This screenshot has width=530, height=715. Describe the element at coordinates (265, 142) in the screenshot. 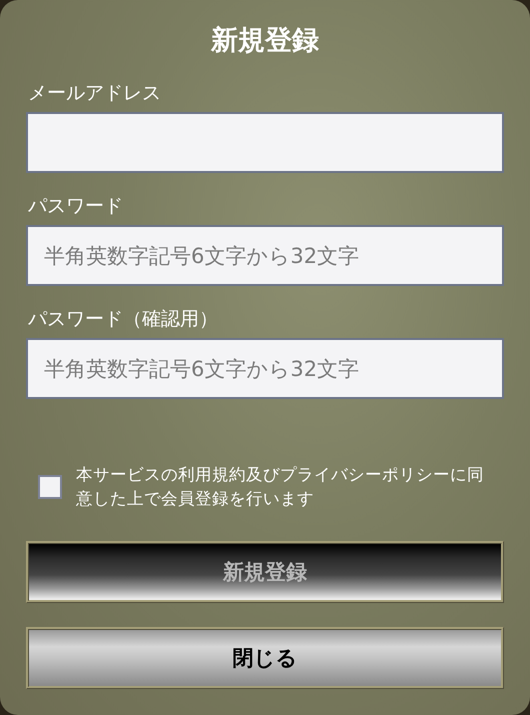

I see `input-field` at that location.